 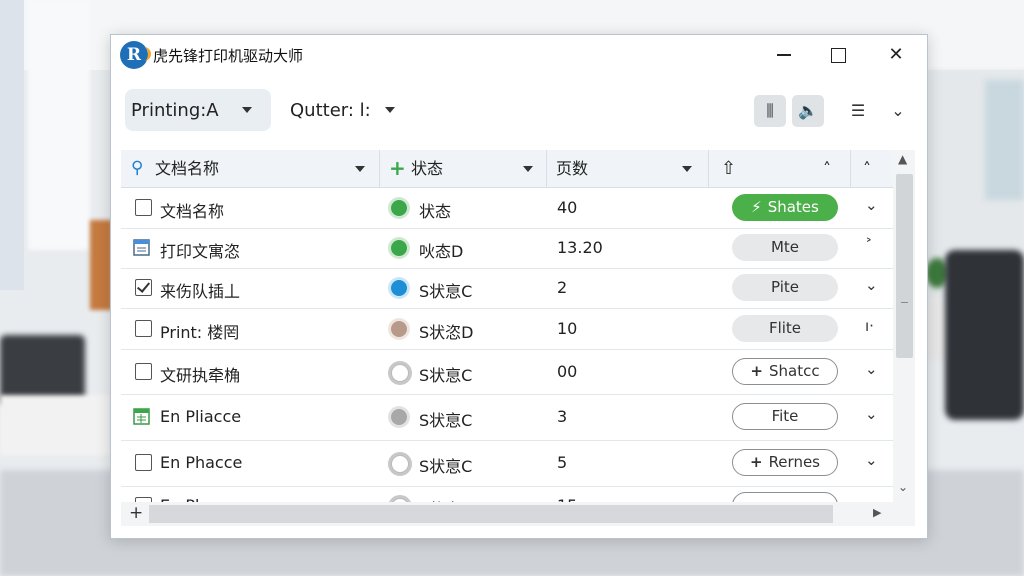 I want to click on printer-select: Printing:A, so click(x=198, y=110).